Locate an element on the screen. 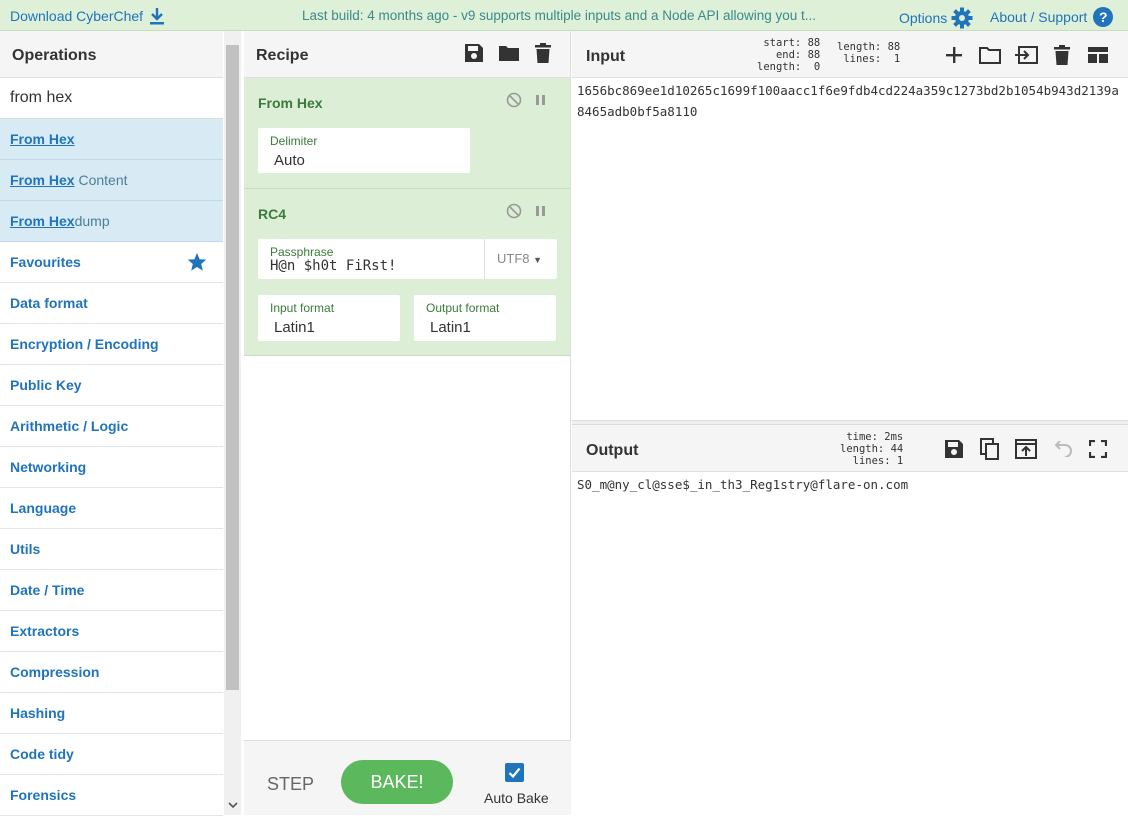  category-data-format: Data format is located at coordinates (111, 303).